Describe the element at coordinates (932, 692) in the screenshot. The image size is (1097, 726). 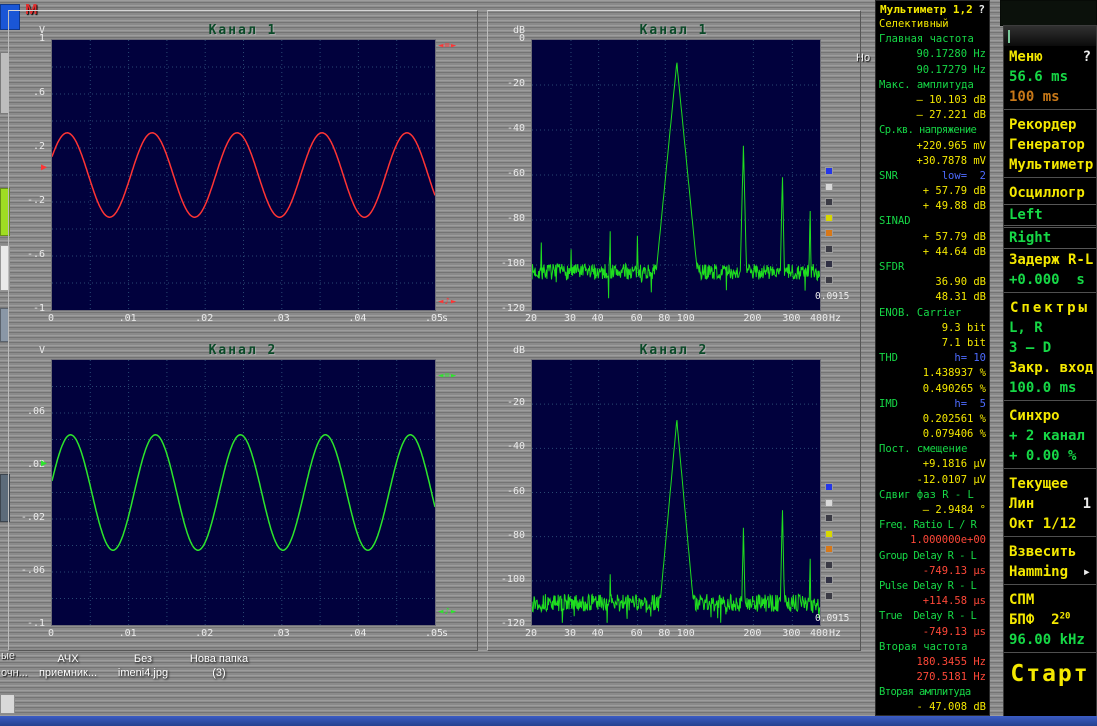
I see `multimeter-row: Вторая амплитуда` at that location.